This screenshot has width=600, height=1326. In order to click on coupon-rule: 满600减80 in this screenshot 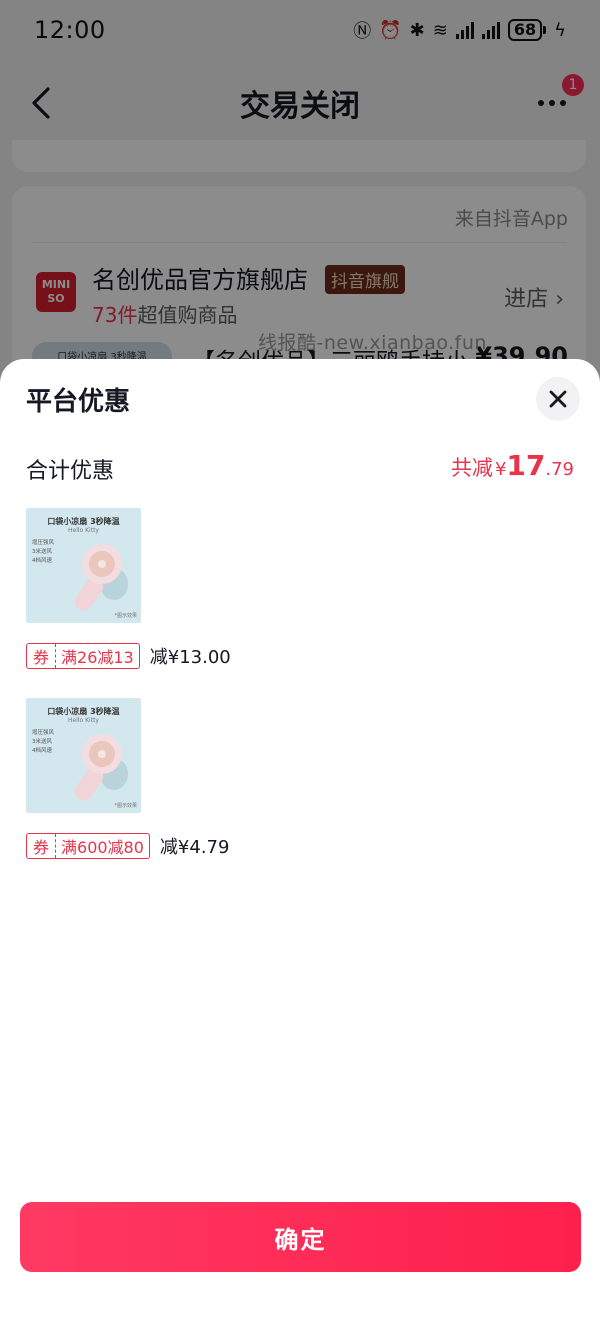, I will do `click(102, 847)`.